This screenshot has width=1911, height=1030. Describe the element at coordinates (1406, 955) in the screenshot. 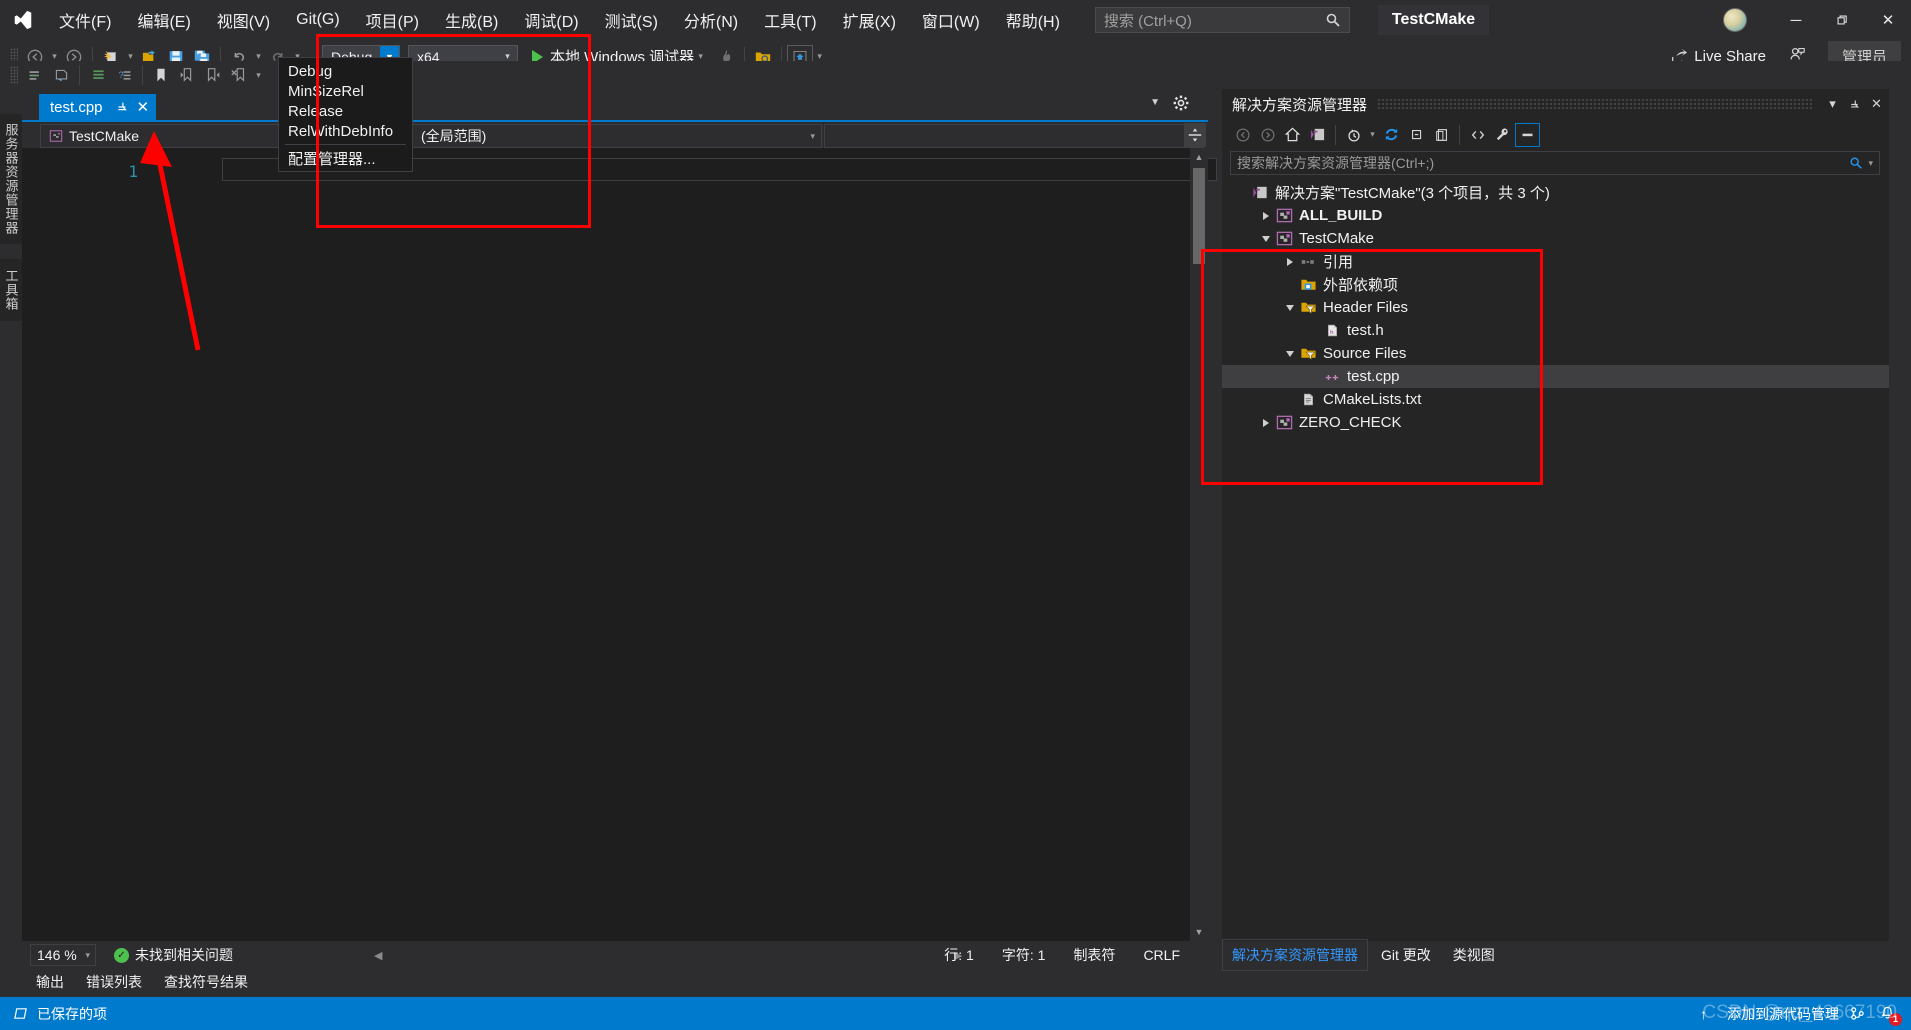

I see `se-bottom-tab-1: Git 更改` at that location.